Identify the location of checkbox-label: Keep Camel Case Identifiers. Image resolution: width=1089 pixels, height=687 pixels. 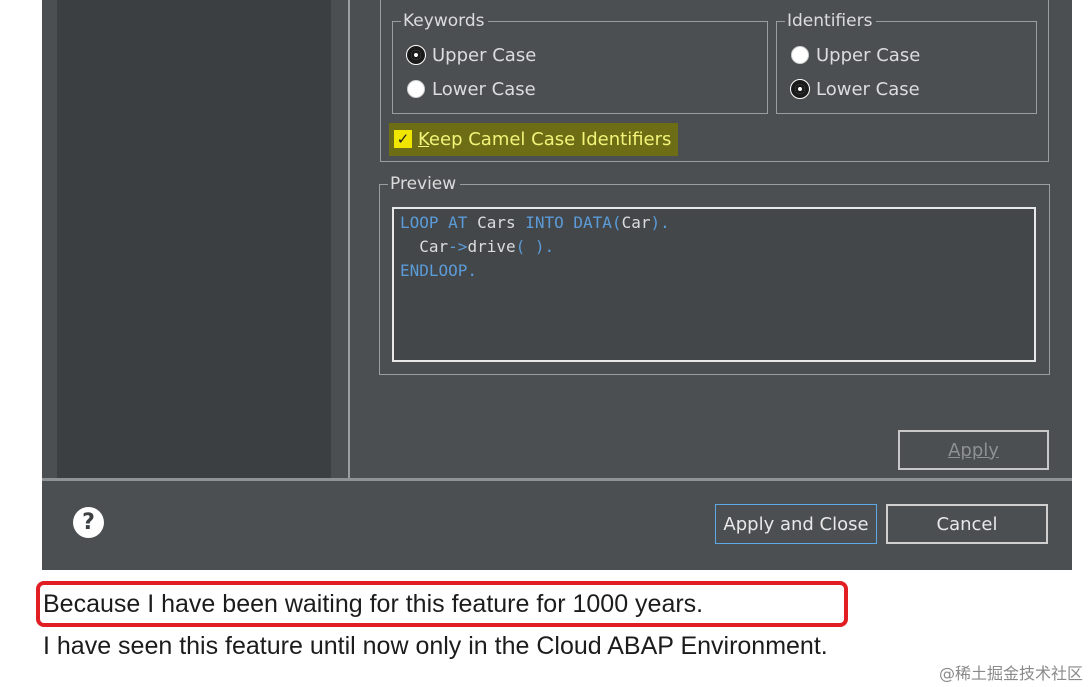
(545, 139).